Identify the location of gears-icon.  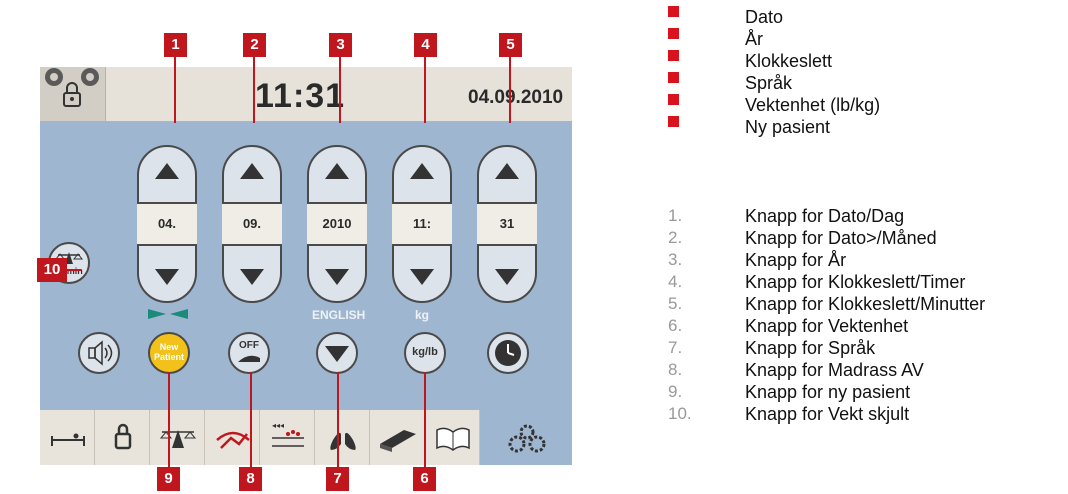
(527, 438).